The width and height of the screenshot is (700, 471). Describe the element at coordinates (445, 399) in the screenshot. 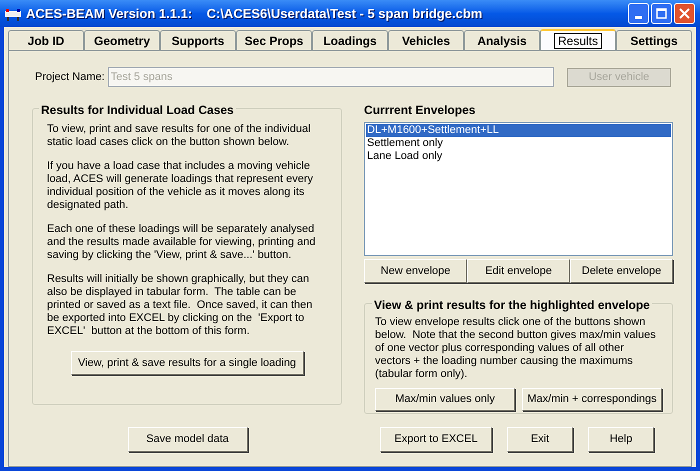

I see `envelope-results-button: Max/min values only` at that location.